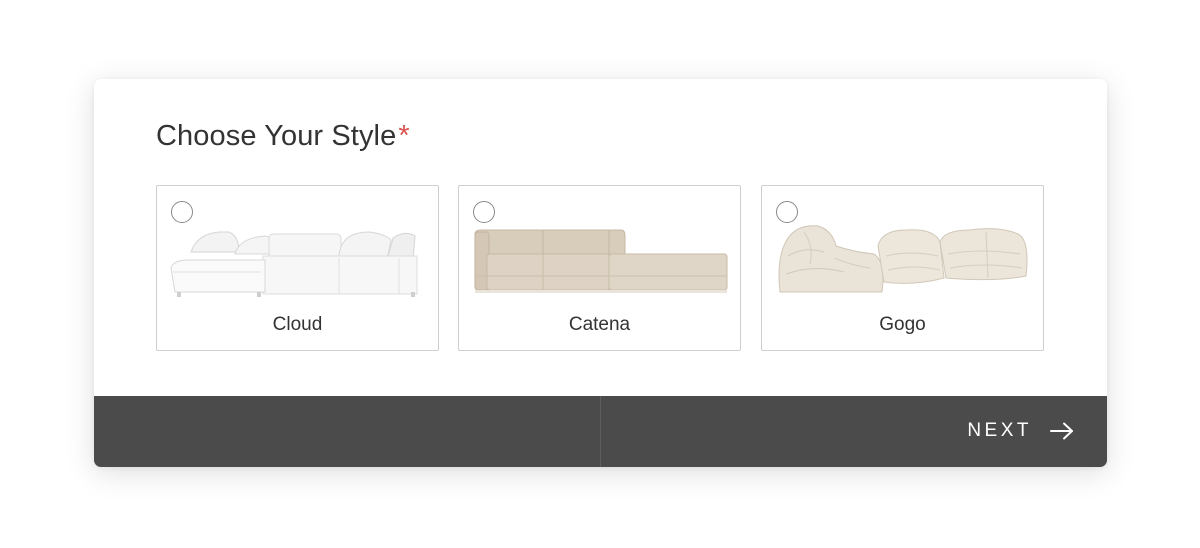 Image resolution: width=1200 pixels, height=548 pixels. I want to click on cloud-sofa-image, so click(294, 264).